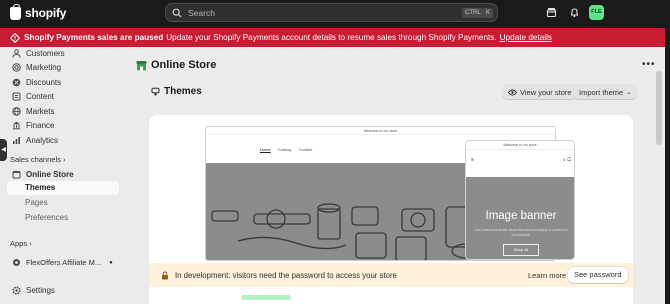  I want to click on apps-label: Apps, so click(19, 243).